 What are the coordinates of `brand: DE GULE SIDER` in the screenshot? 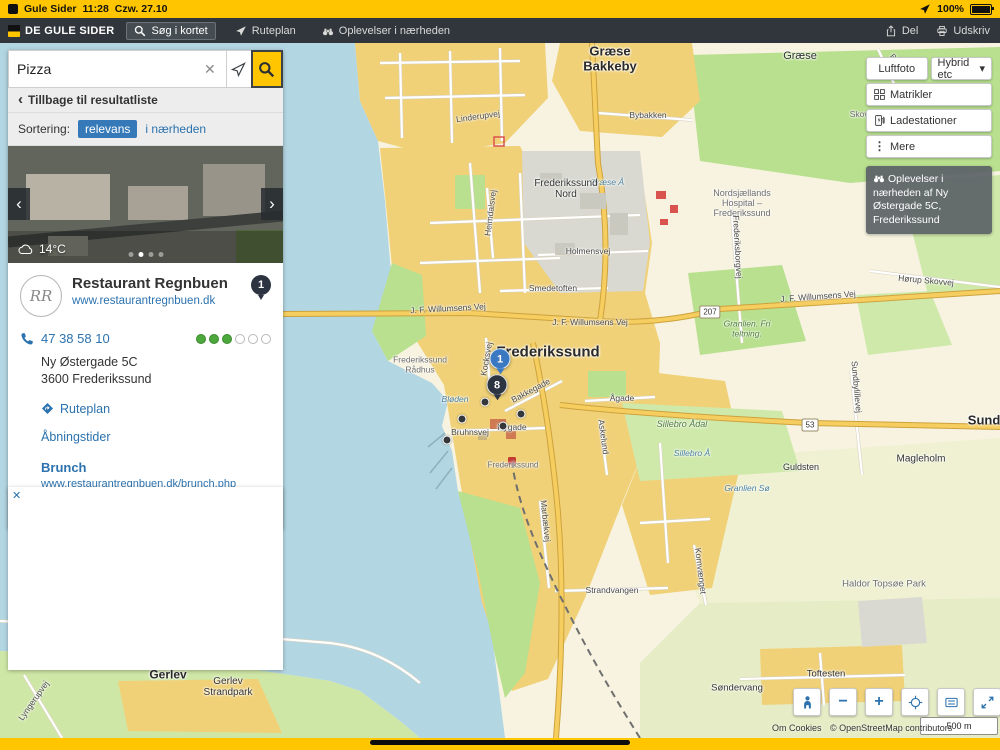 It's located at (61, 30).